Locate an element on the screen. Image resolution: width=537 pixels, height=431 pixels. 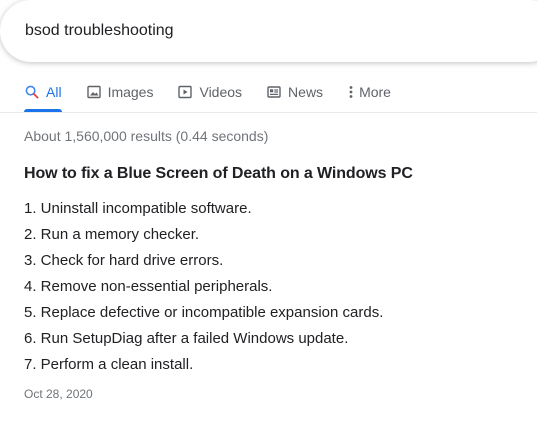
list-item: 4. Remove non-essential peripherals. is located at coordinates (148, 286).